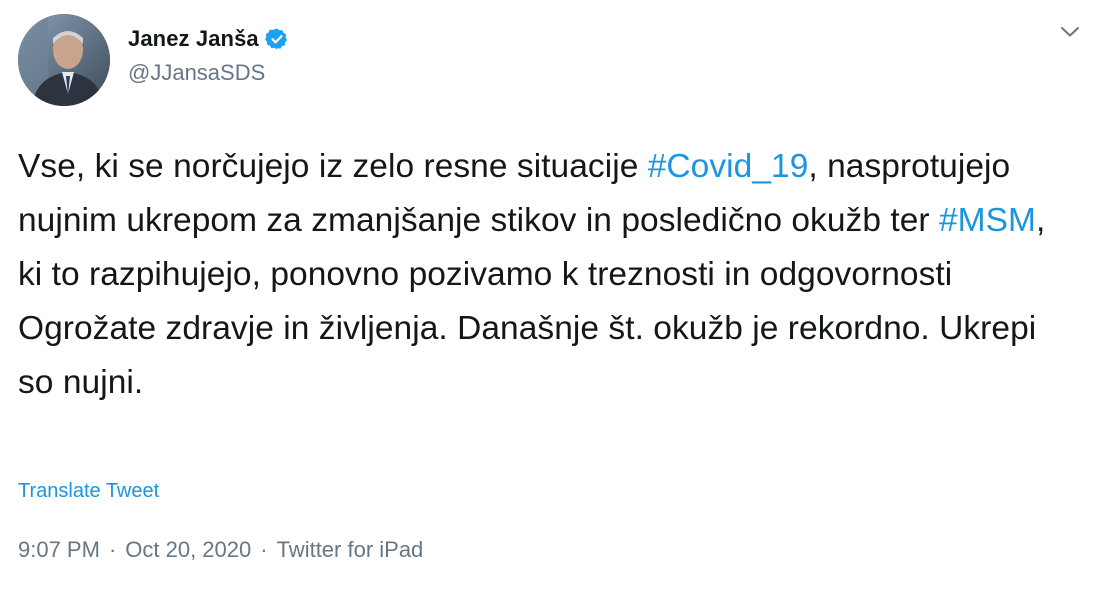 The width and height of the screenshot is (1104, 590). Describe the element at coordinates (64, 60) in the screenshot. I see `user-avatar` at that location.